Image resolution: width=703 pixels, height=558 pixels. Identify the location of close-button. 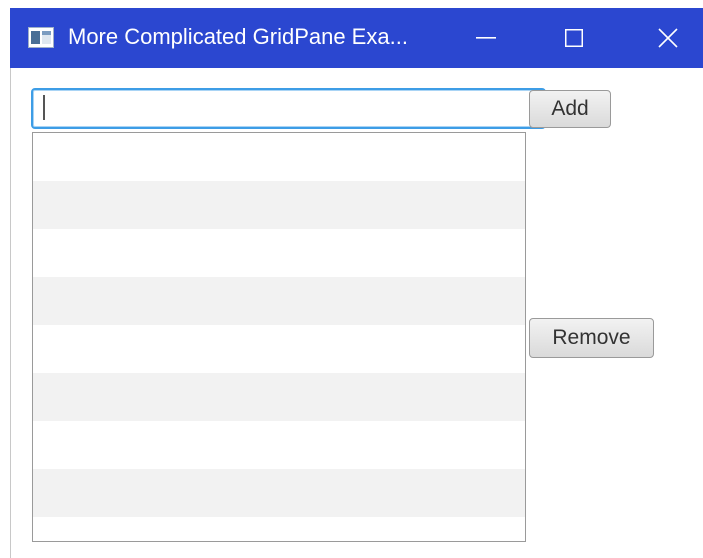
(668, 38).